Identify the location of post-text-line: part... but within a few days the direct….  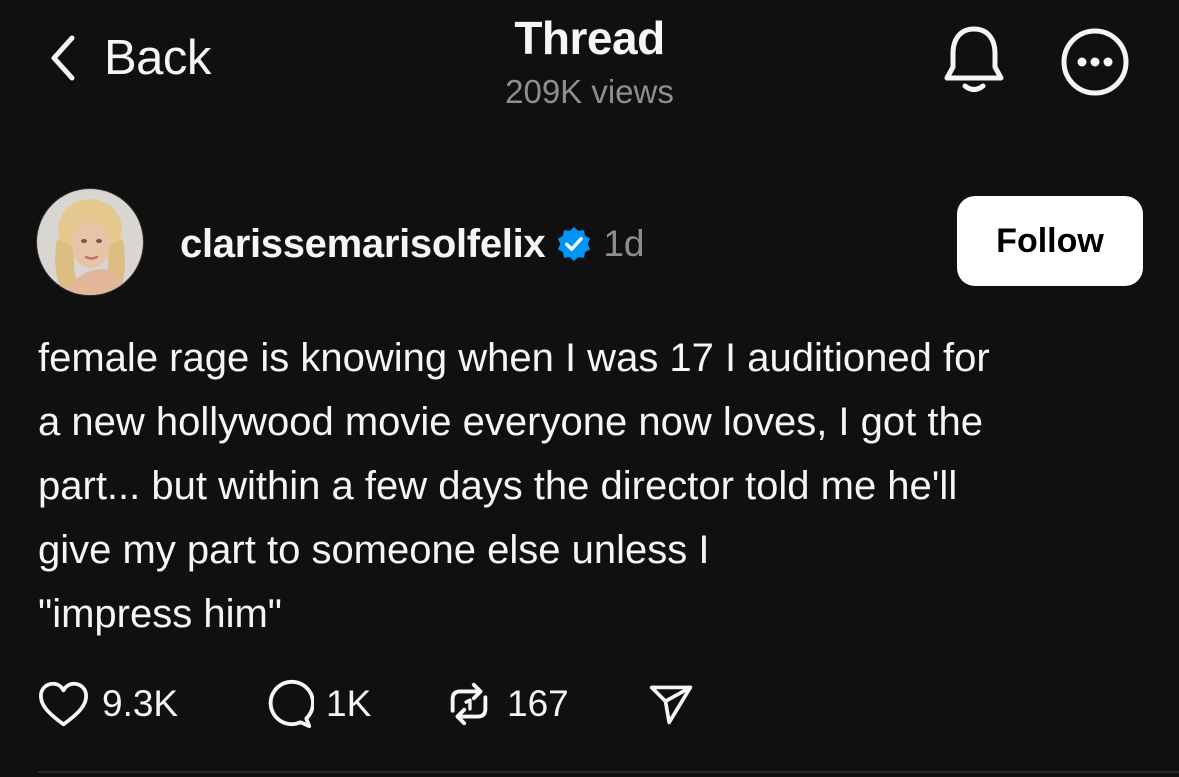
(498, 486).